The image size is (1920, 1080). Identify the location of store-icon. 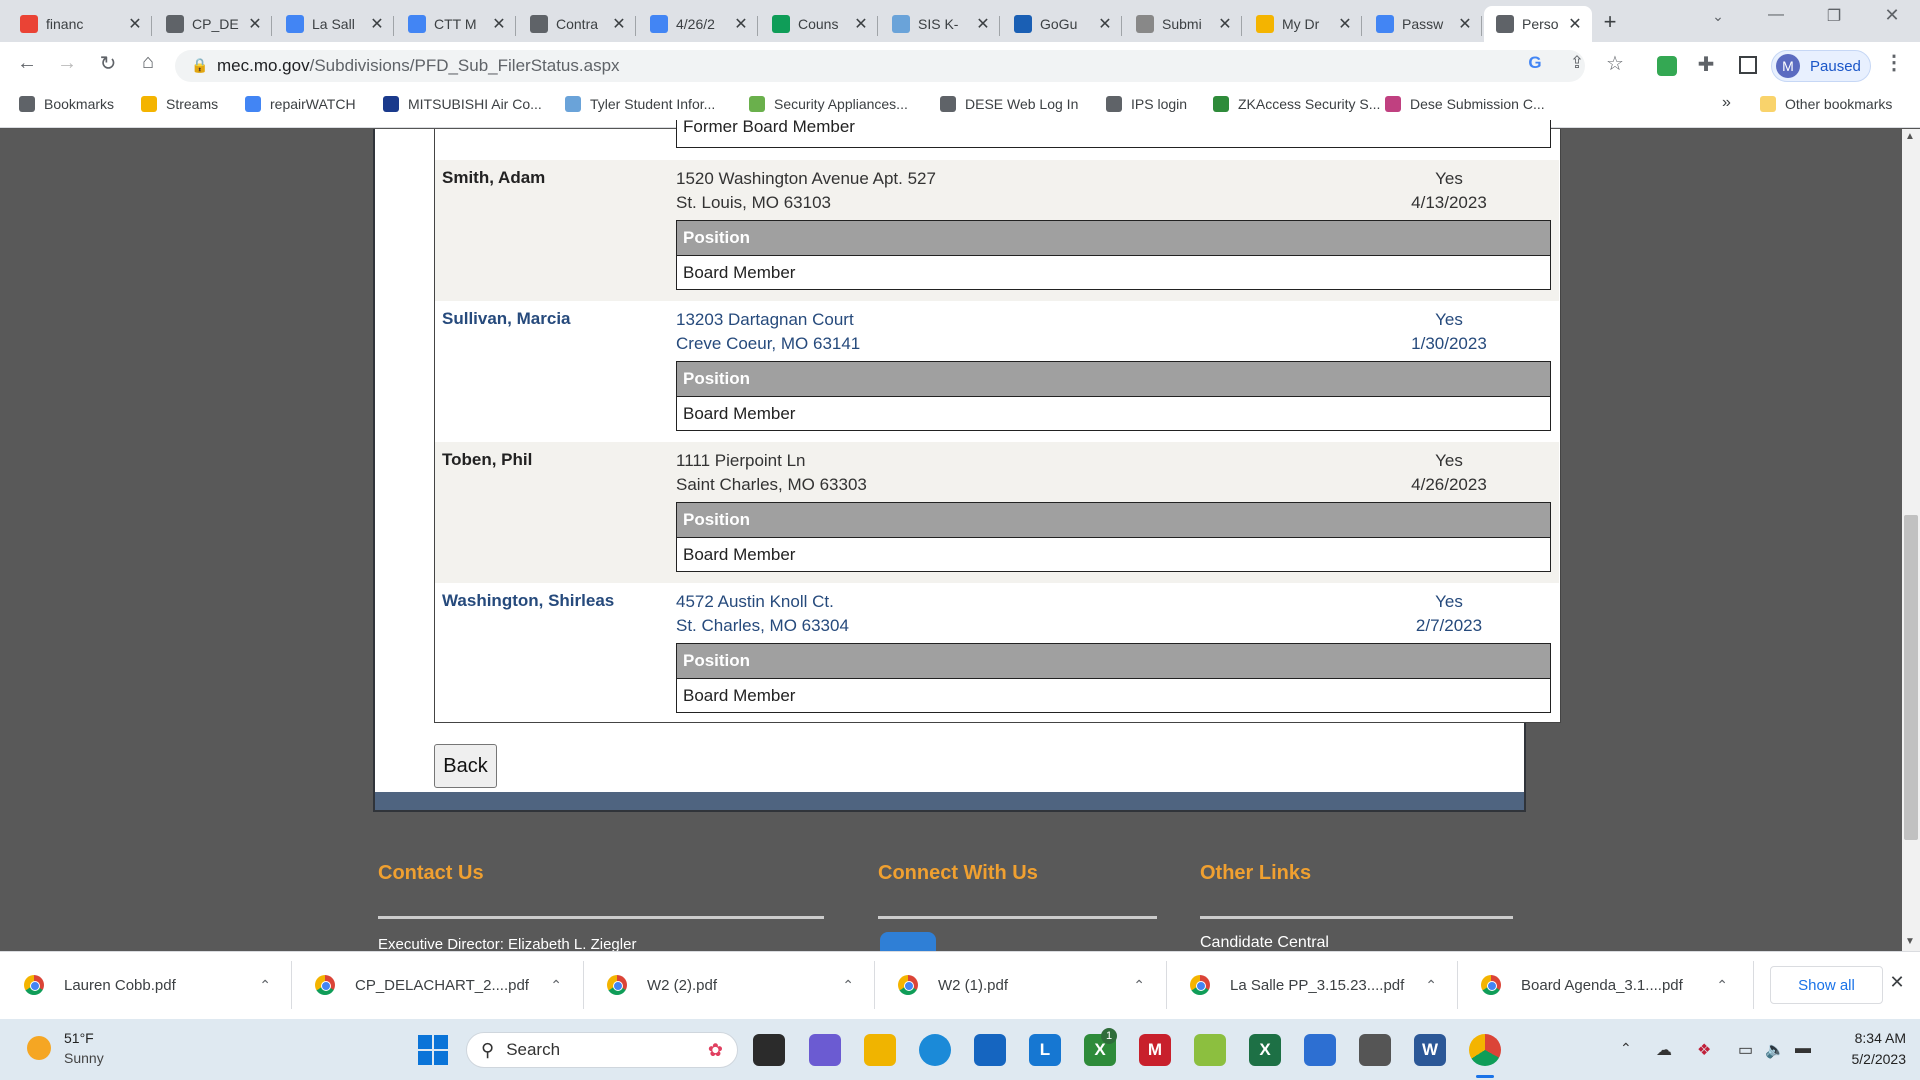
(990, 1050).